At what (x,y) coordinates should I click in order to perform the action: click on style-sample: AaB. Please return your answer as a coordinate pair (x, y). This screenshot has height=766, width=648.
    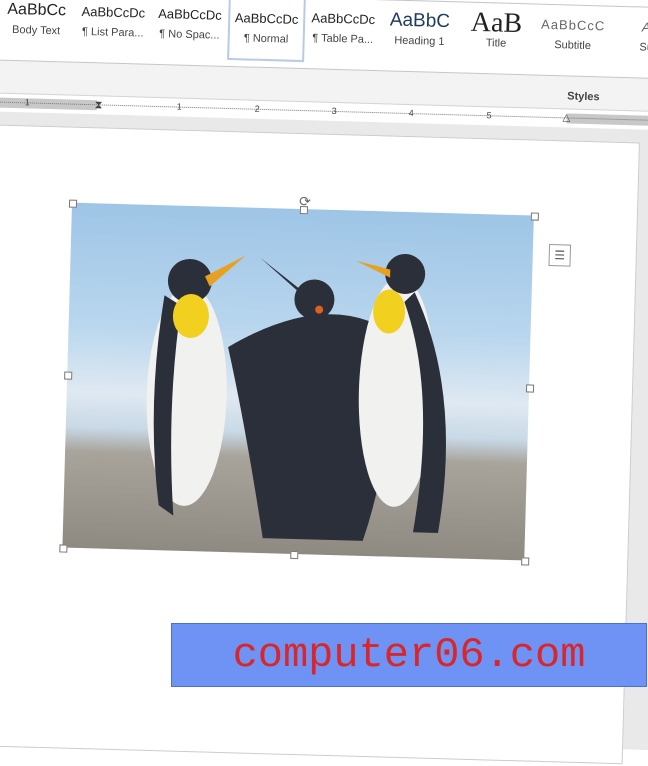
    Looking at the image, I should click on (496, 23).